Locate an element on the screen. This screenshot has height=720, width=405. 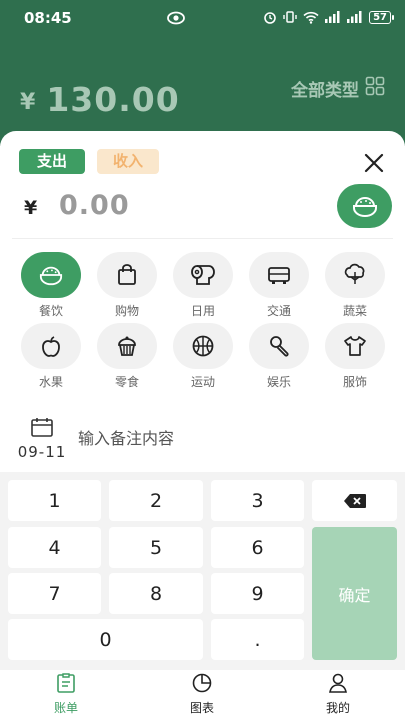
amount-display: 0.00 is located at coordinates (94, 205).